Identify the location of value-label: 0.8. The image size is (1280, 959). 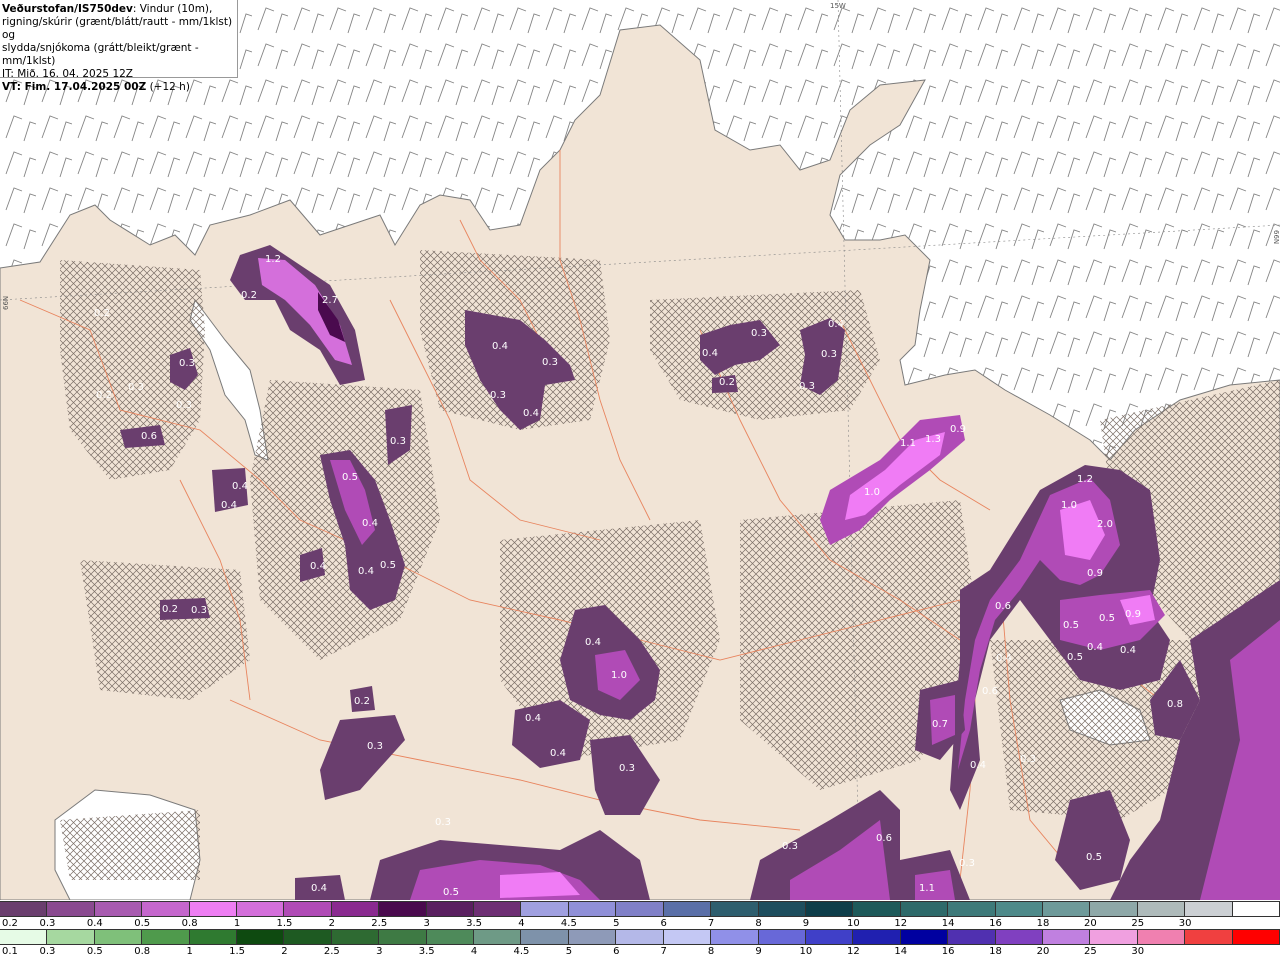
(1175, 704).